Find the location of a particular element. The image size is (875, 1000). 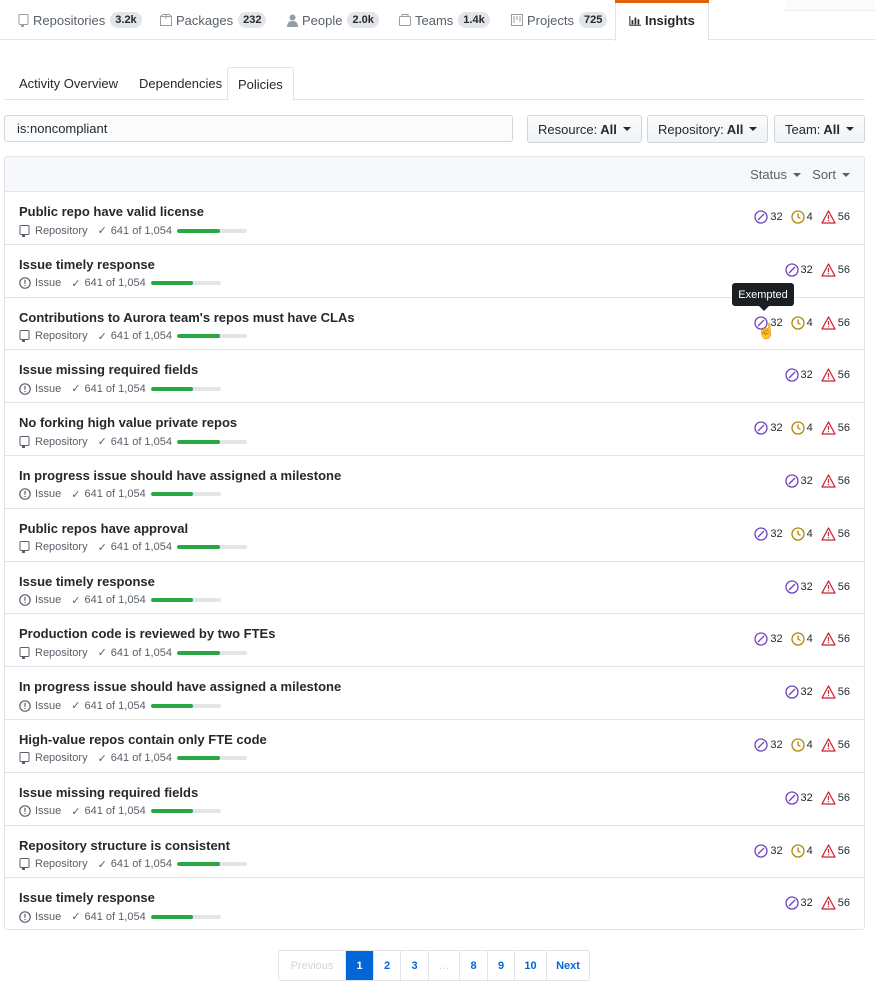

tab-repositories: Repositories 3.2k is located at coordinates (79, 20).